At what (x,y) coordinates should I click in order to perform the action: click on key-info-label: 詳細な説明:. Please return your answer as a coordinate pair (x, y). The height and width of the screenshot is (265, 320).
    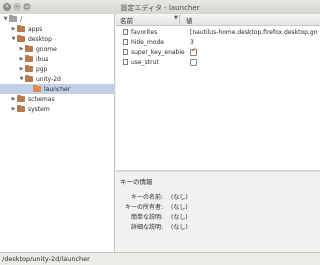
    Looking at the image, I should click on (146, 227).